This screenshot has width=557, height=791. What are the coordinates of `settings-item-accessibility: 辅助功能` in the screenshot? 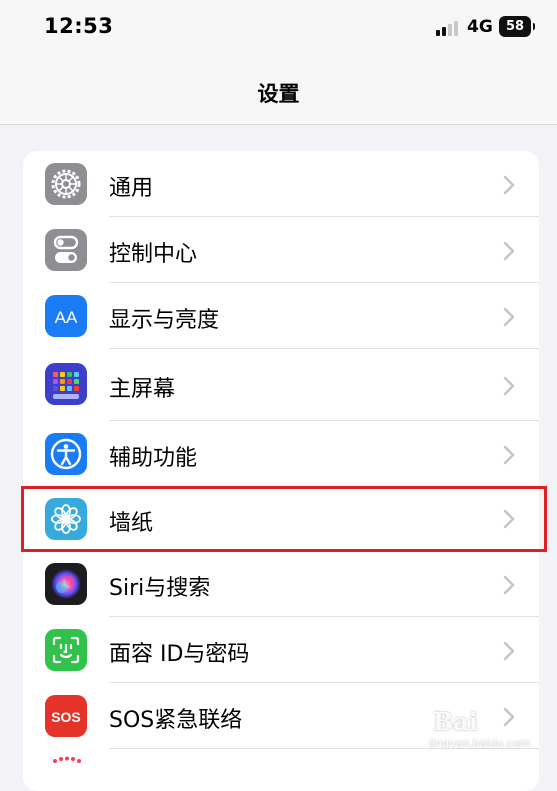 It's located at (281, 454).